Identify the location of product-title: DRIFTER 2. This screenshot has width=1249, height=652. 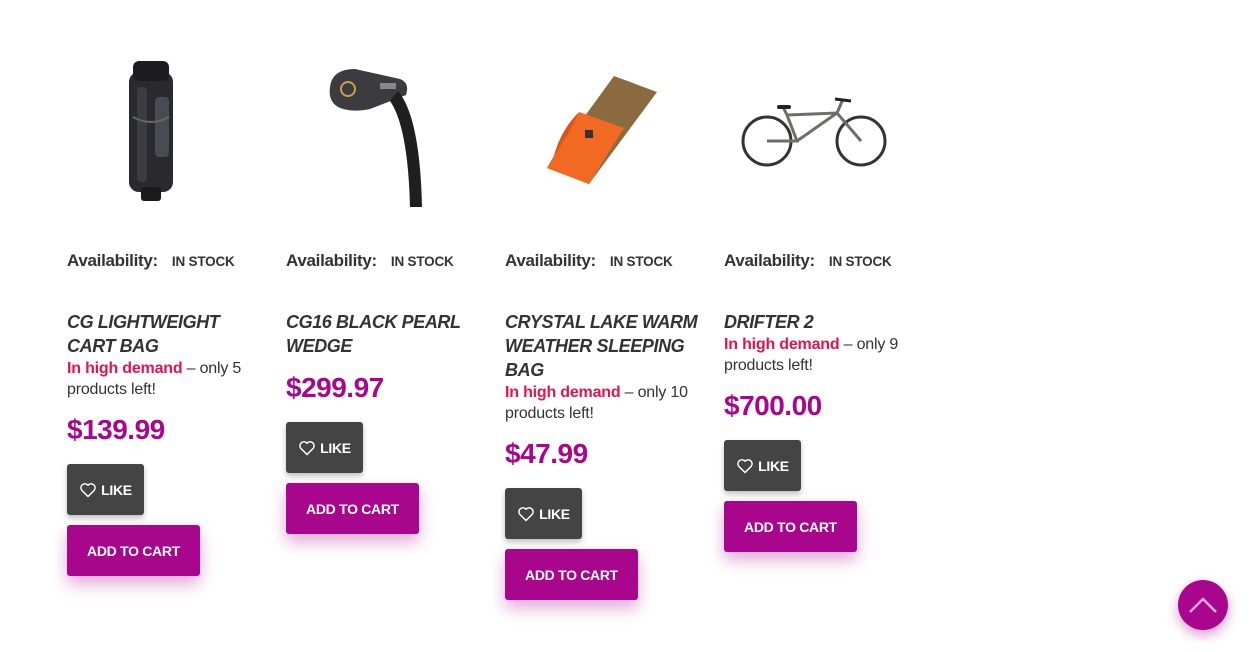
(824, 322).